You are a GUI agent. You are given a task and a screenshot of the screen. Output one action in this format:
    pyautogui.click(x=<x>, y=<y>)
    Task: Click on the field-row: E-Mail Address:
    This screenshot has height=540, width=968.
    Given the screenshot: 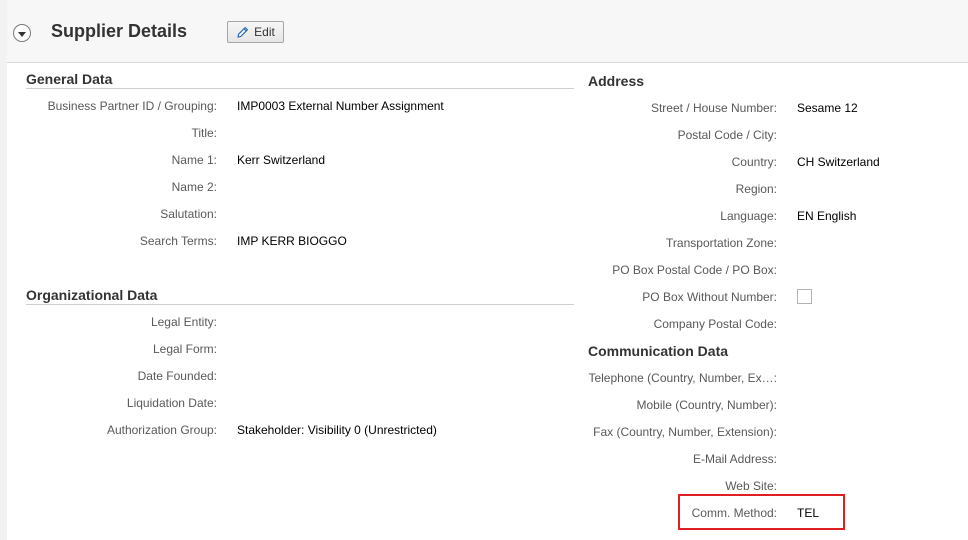 What is the action you would take?
    pyautogui.click(x=772, y=460)
    